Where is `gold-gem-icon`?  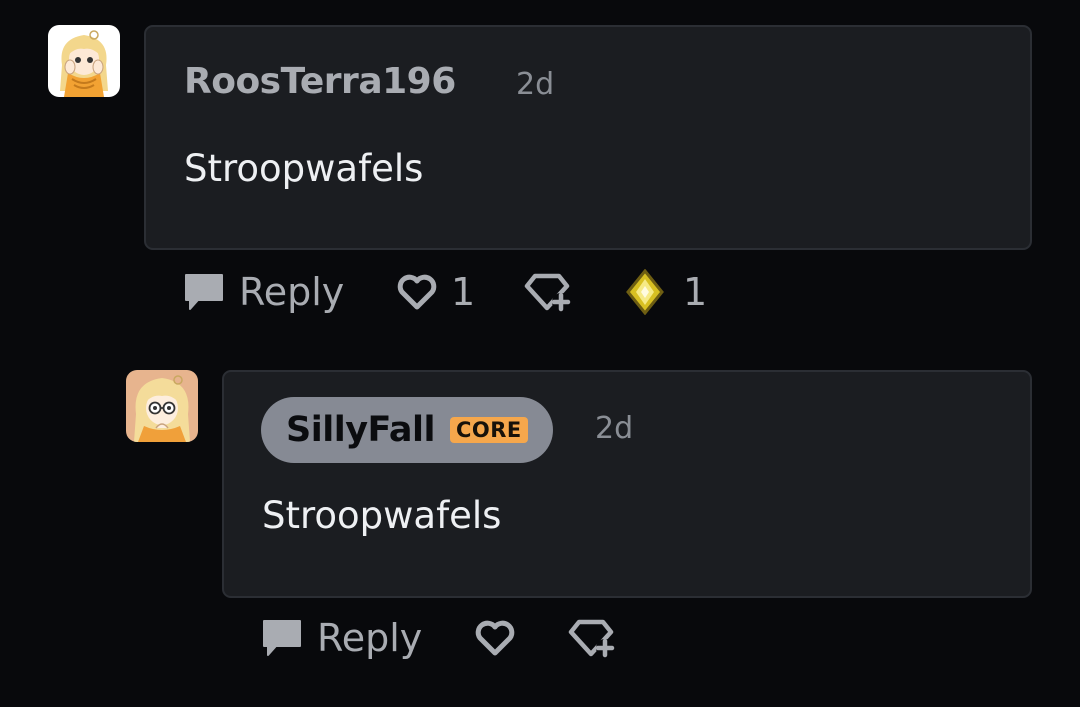 gold-gem-icon is located at coordinates (645, 292).